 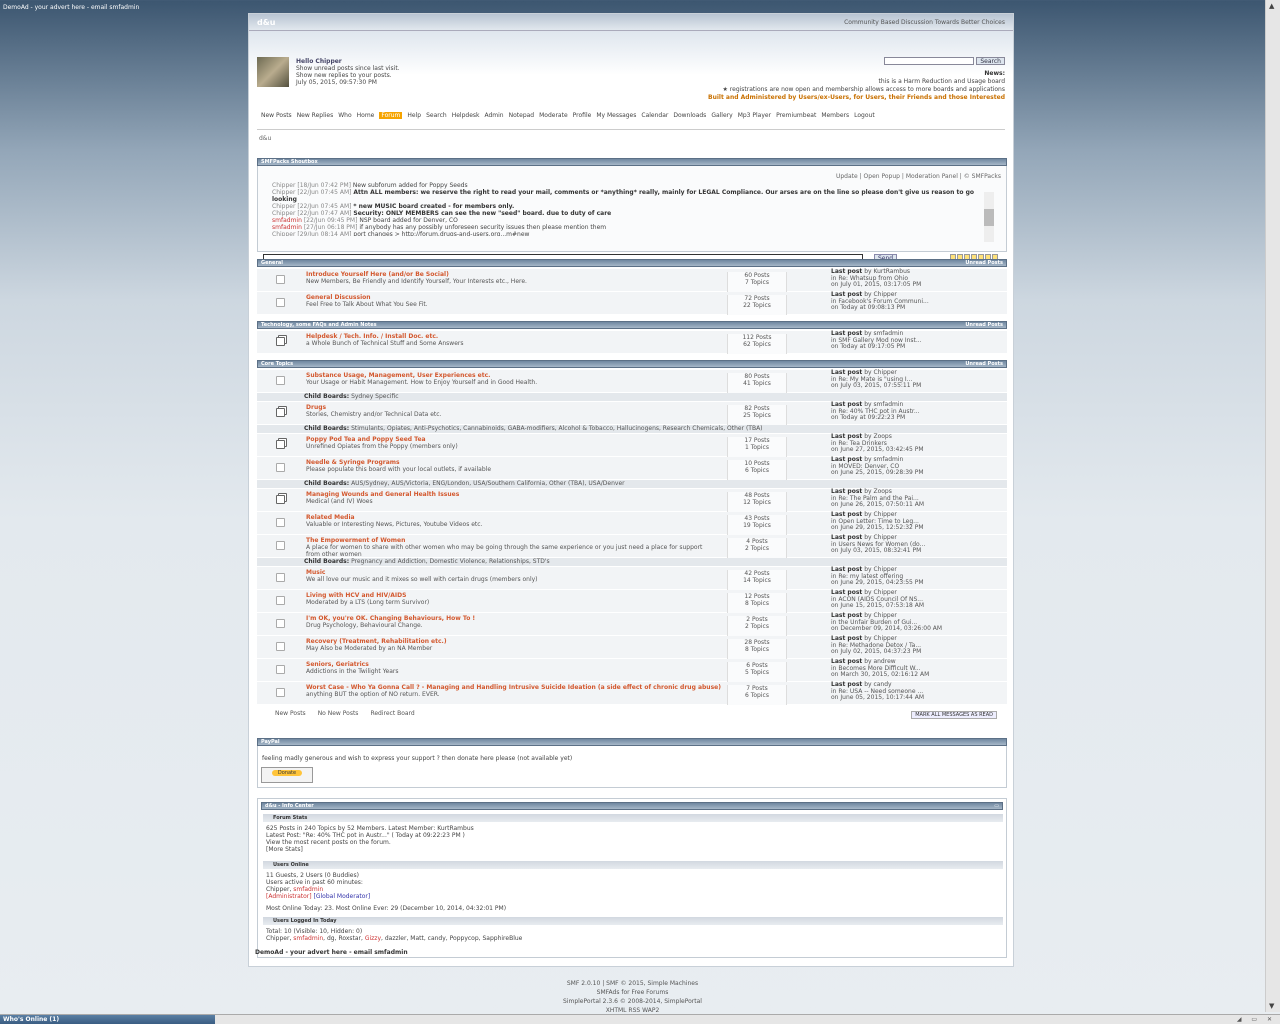 I want to click on menu-item-mp3-player: Mp3 Player, so click(x=754, y=115).